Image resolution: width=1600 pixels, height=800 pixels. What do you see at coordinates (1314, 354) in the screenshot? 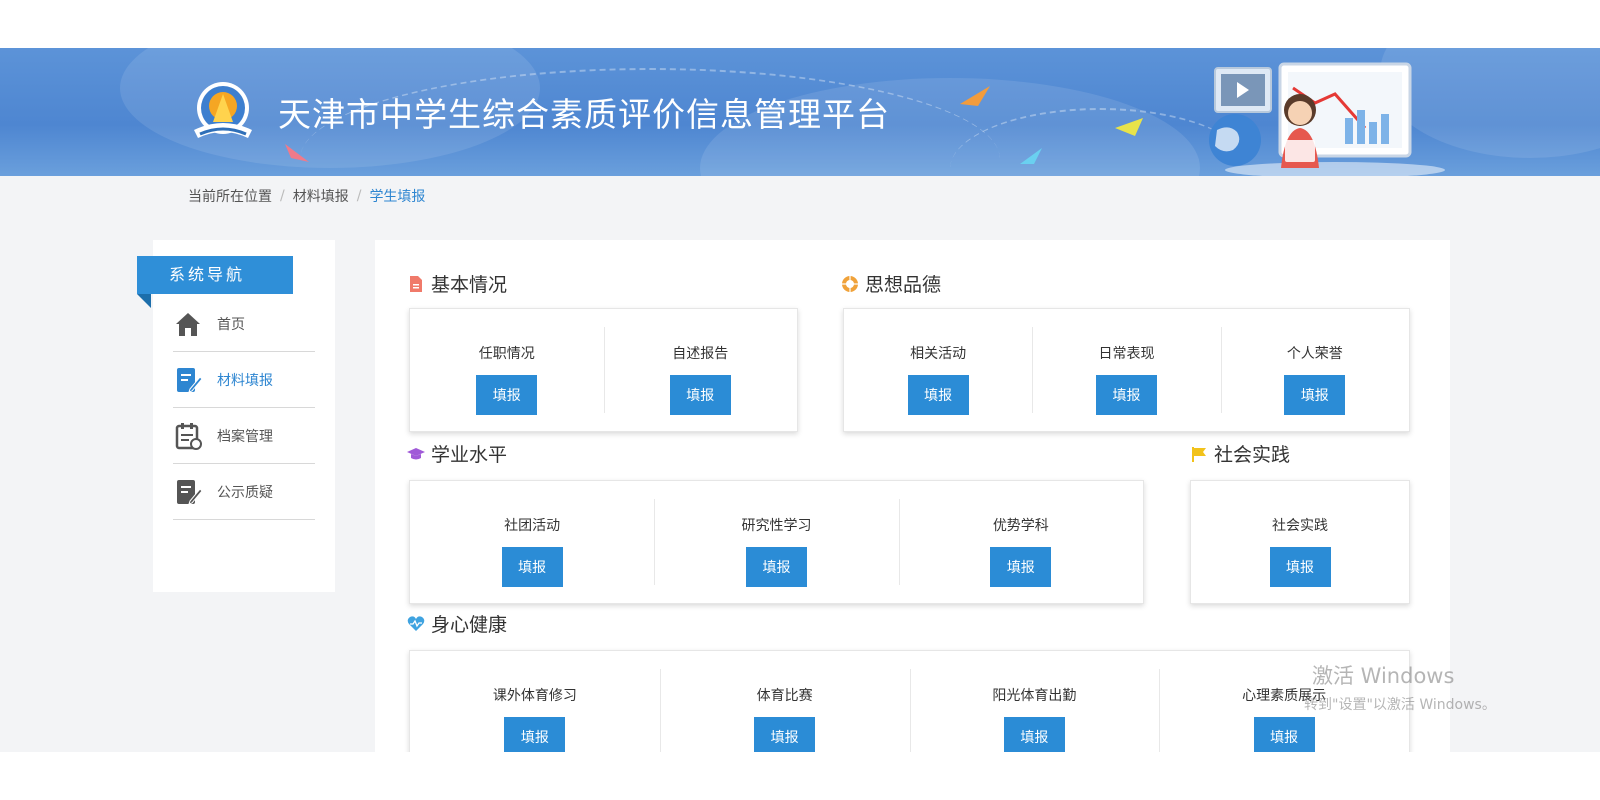
I see `item-label: 个人荣誉` at bounding box center [1314, 354].